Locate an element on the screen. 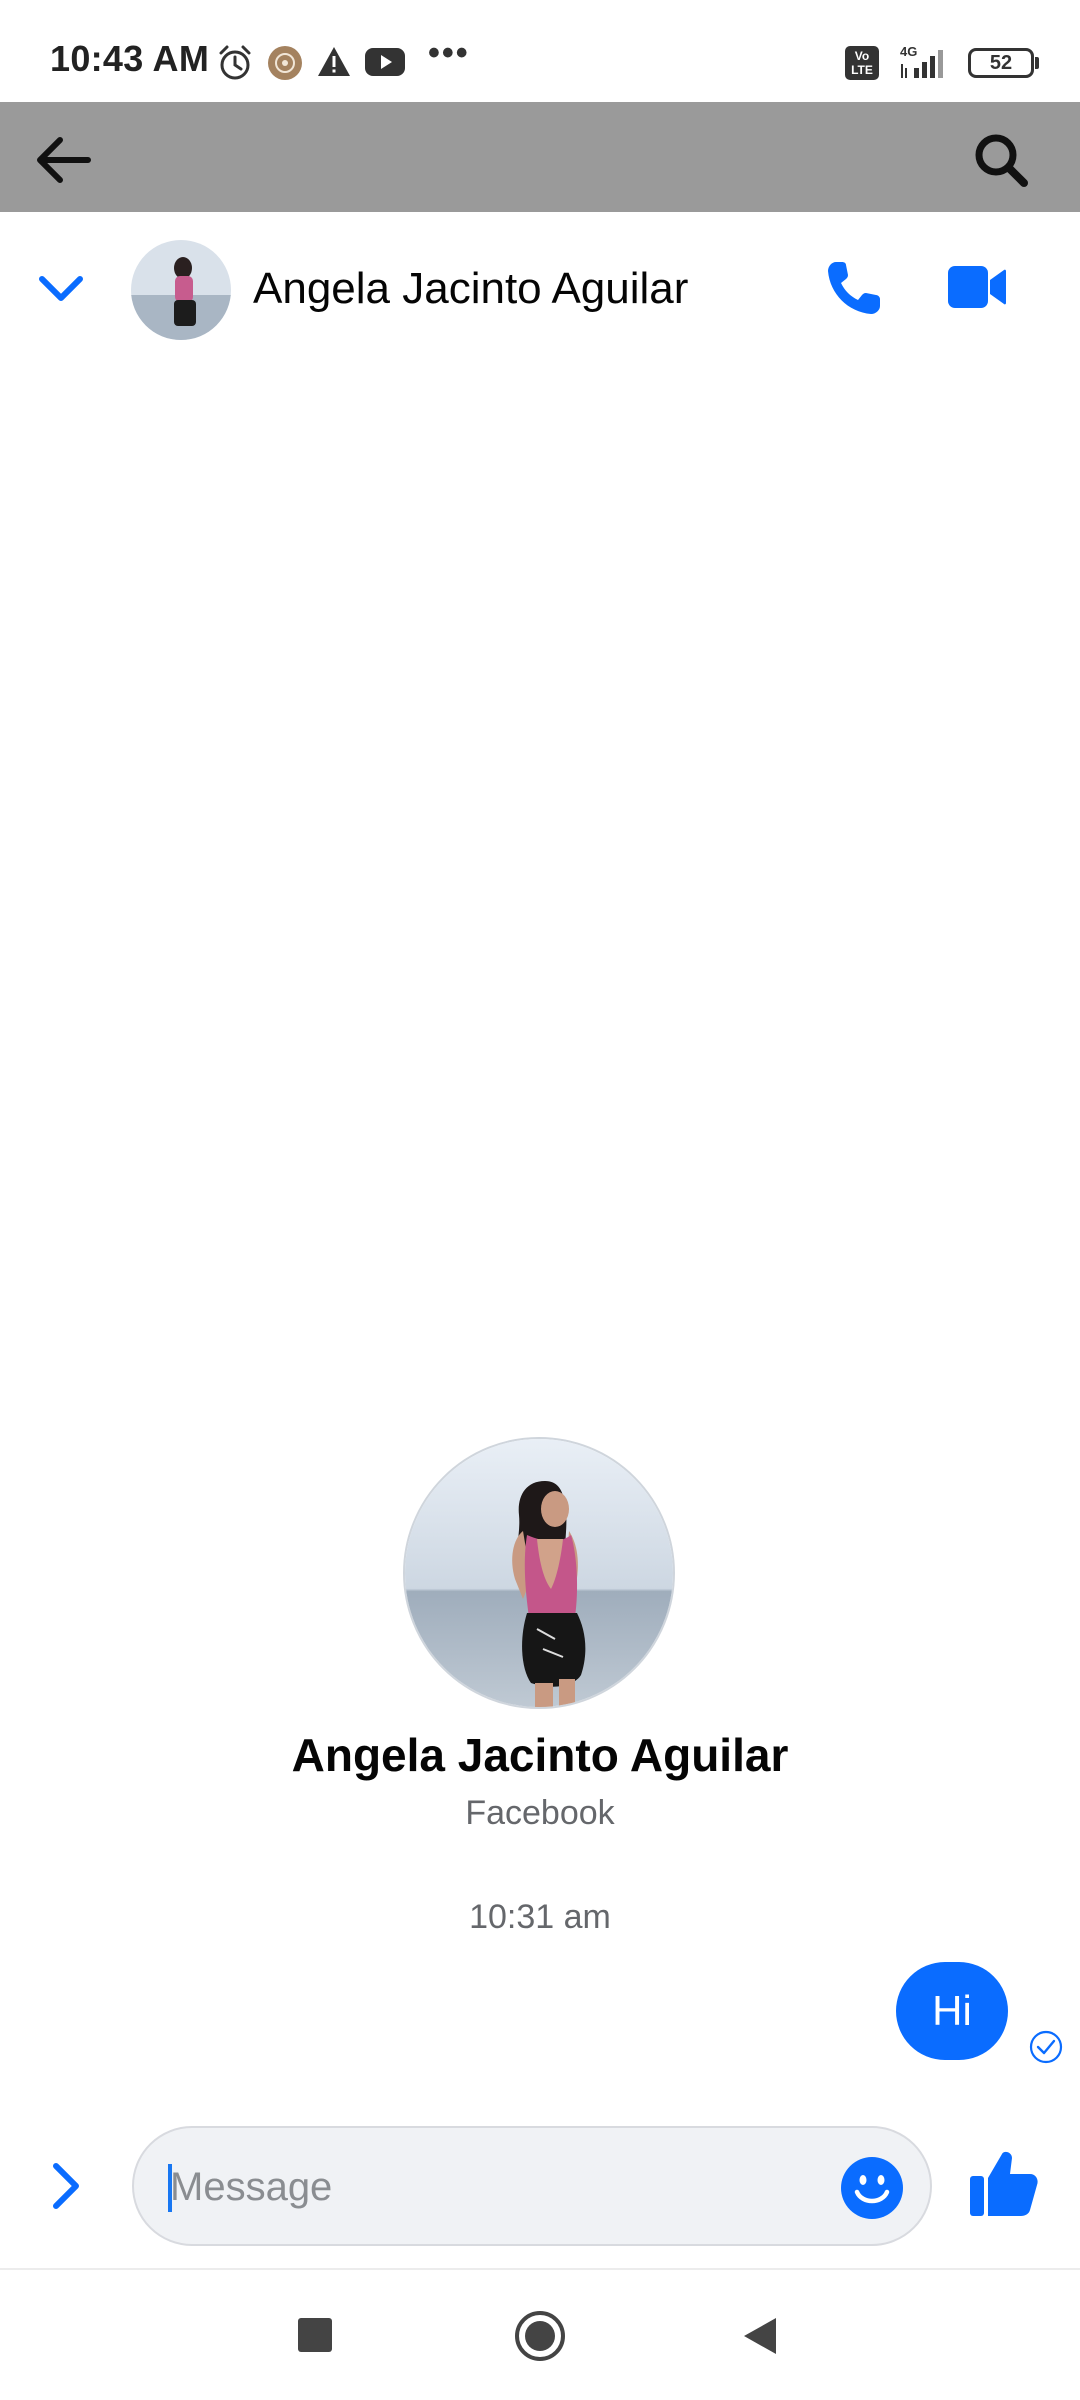 This screenshot has height=2400, width=1080. message-bubble: Hi is located at coordinates (952, 2011).